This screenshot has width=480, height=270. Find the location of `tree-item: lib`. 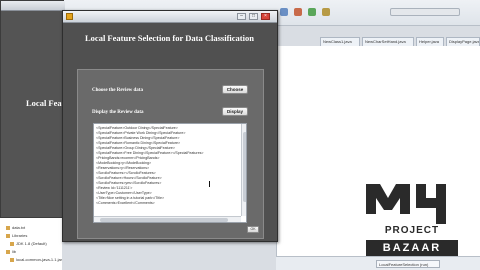

tree-item: lib is located at coordinates (11, 251).